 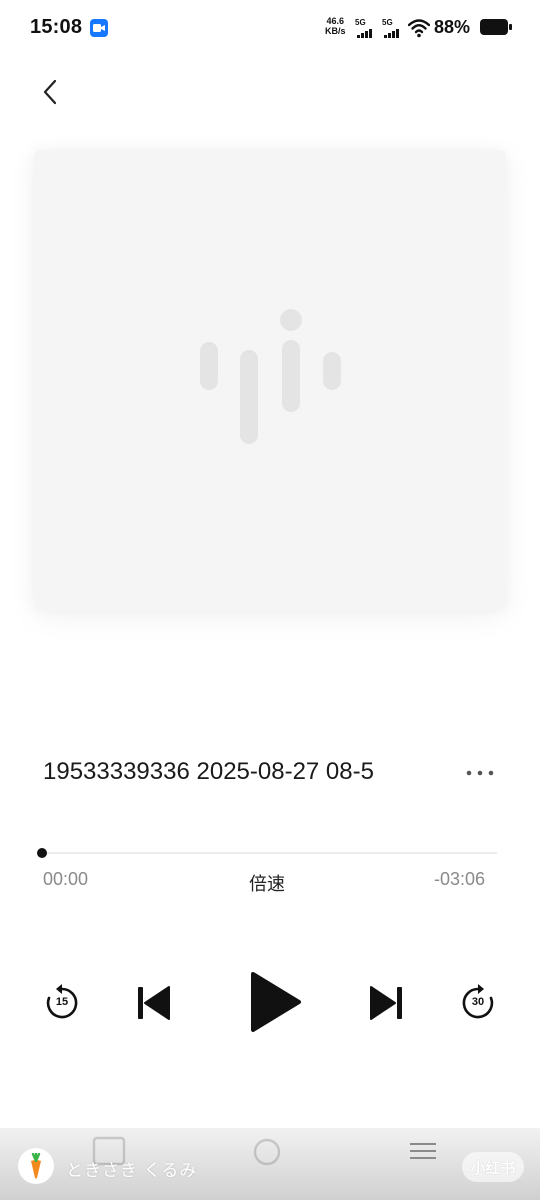 What do you see at coordinates (496, 27) in the screenshot?
I see `battery-icon` at bounding box center [496, 27].